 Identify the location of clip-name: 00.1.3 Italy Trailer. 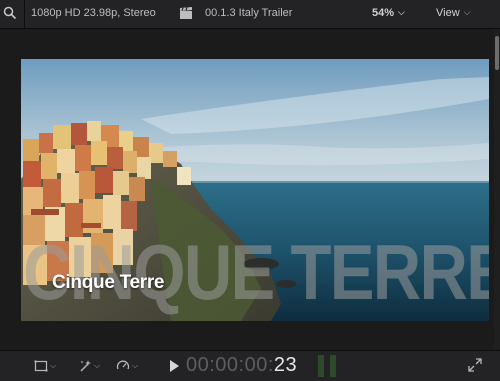
(249, 13).